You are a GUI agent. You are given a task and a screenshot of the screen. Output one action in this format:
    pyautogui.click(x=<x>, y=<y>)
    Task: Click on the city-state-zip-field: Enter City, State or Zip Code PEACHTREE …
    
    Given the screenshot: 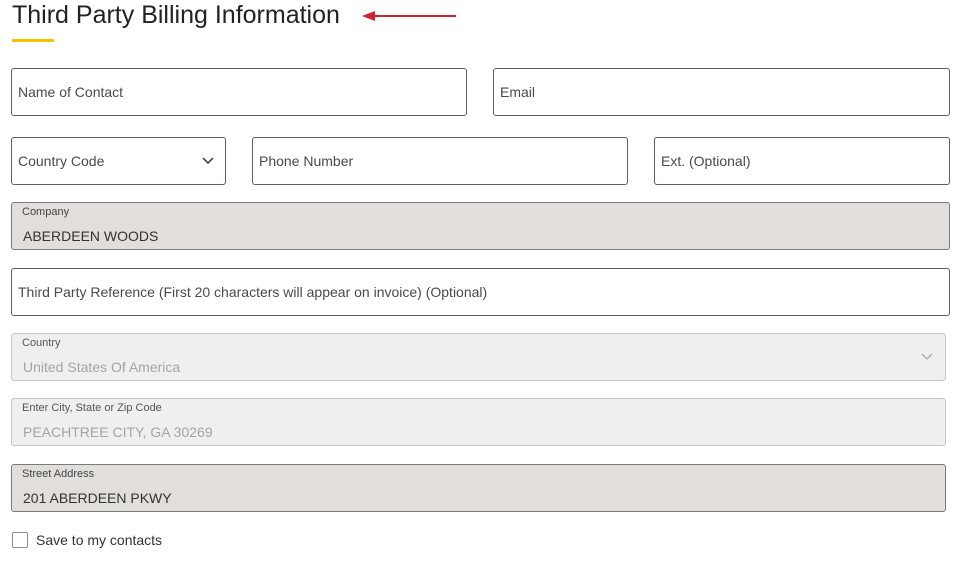 What is the action you would take?
    pyautogui.click(x=478, y=422)
    